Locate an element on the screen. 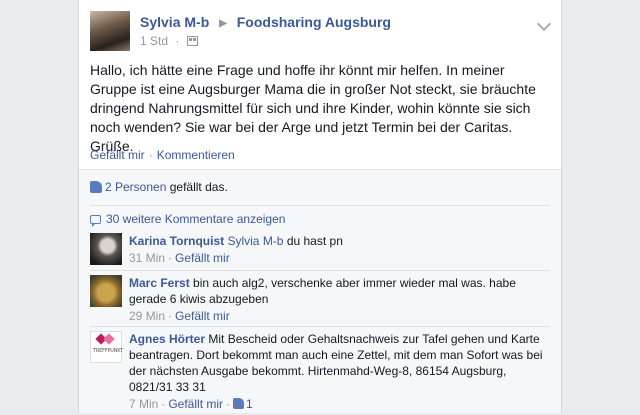 This screenshot has height=415, width=640. comment-meta: 7 Min · Gefällt mir · 1 is located at coordinates (339, 404).